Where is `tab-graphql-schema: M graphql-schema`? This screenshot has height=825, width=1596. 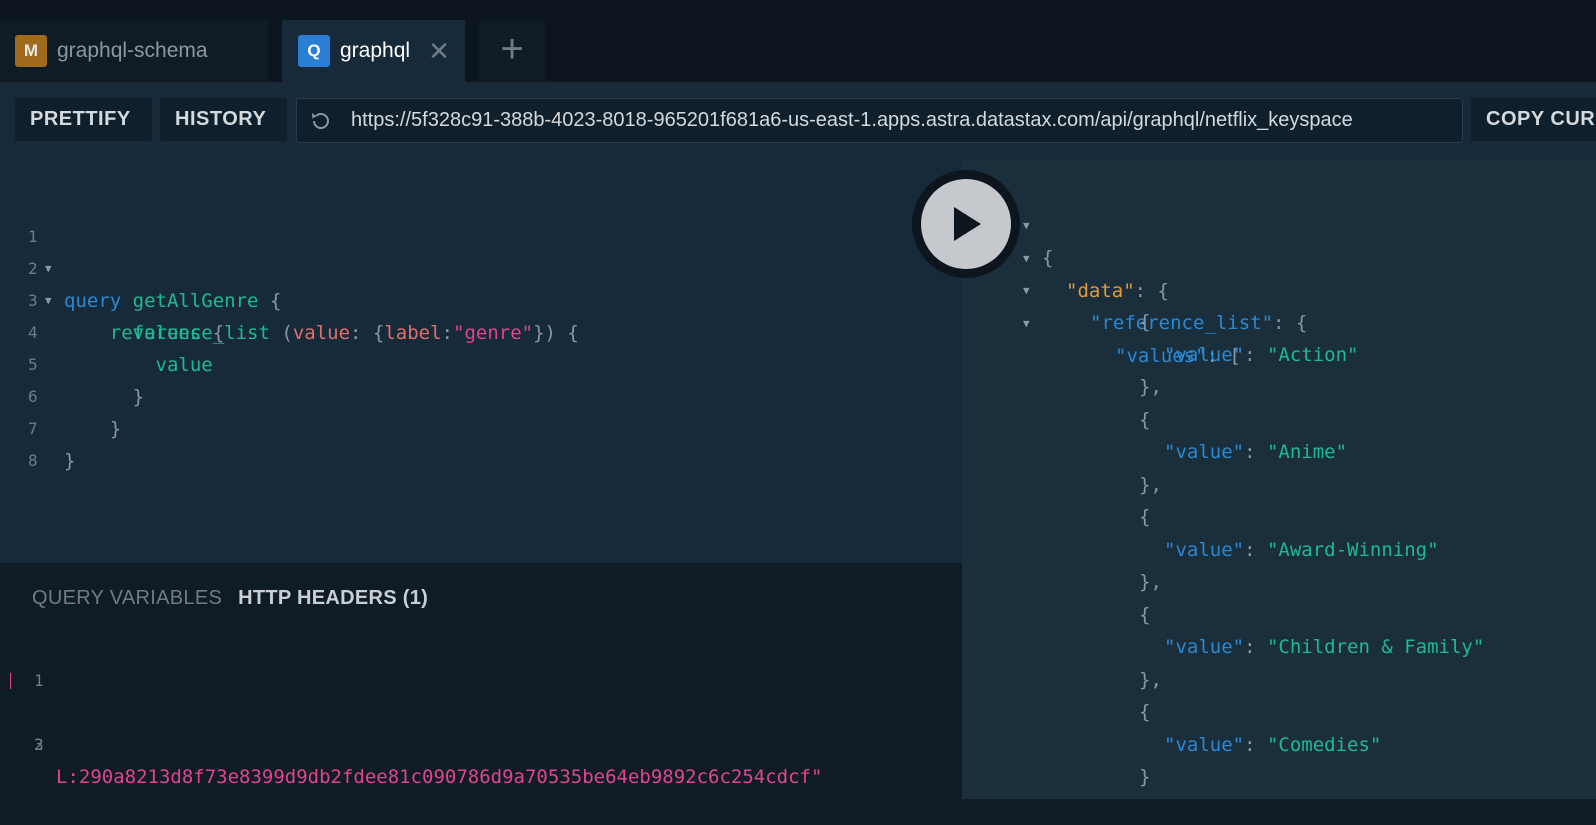 tab-graphql-schema: M graphql-schema is located at coordinates (134, 51).